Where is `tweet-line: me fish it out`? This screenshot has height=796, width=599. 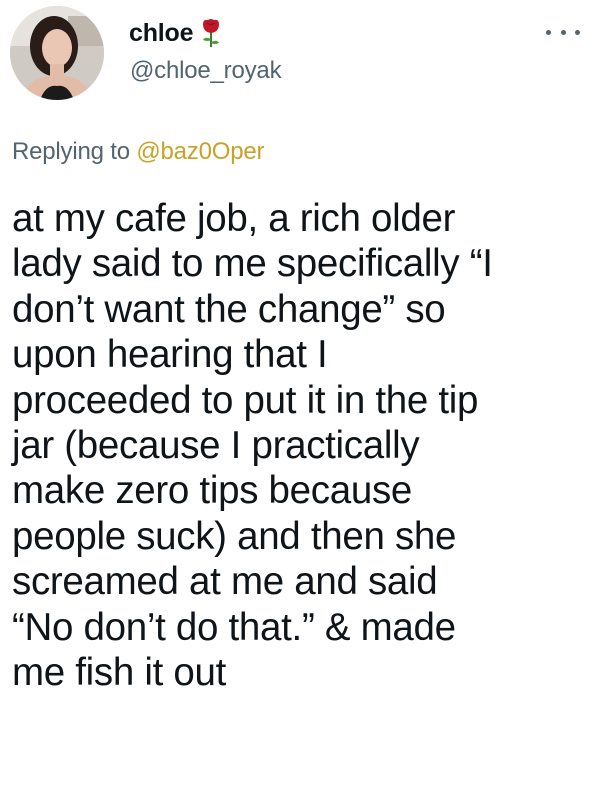
tweet-line: me fish it out is located at coordinates (119, 673).